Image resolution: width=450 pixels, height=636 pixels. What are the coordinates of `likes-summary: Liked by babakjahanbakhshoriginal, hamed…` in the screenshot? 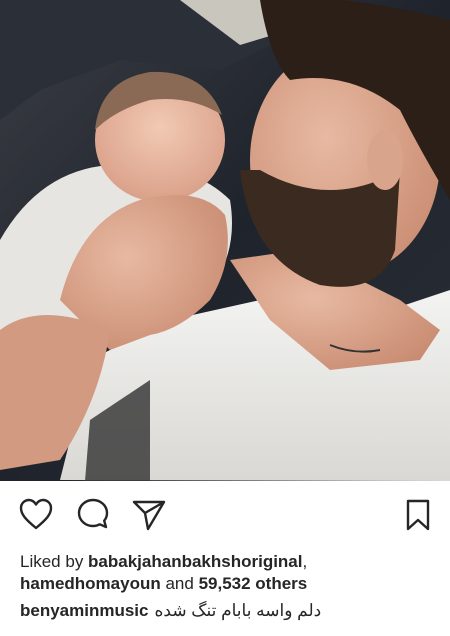 It's located at (230, 573).